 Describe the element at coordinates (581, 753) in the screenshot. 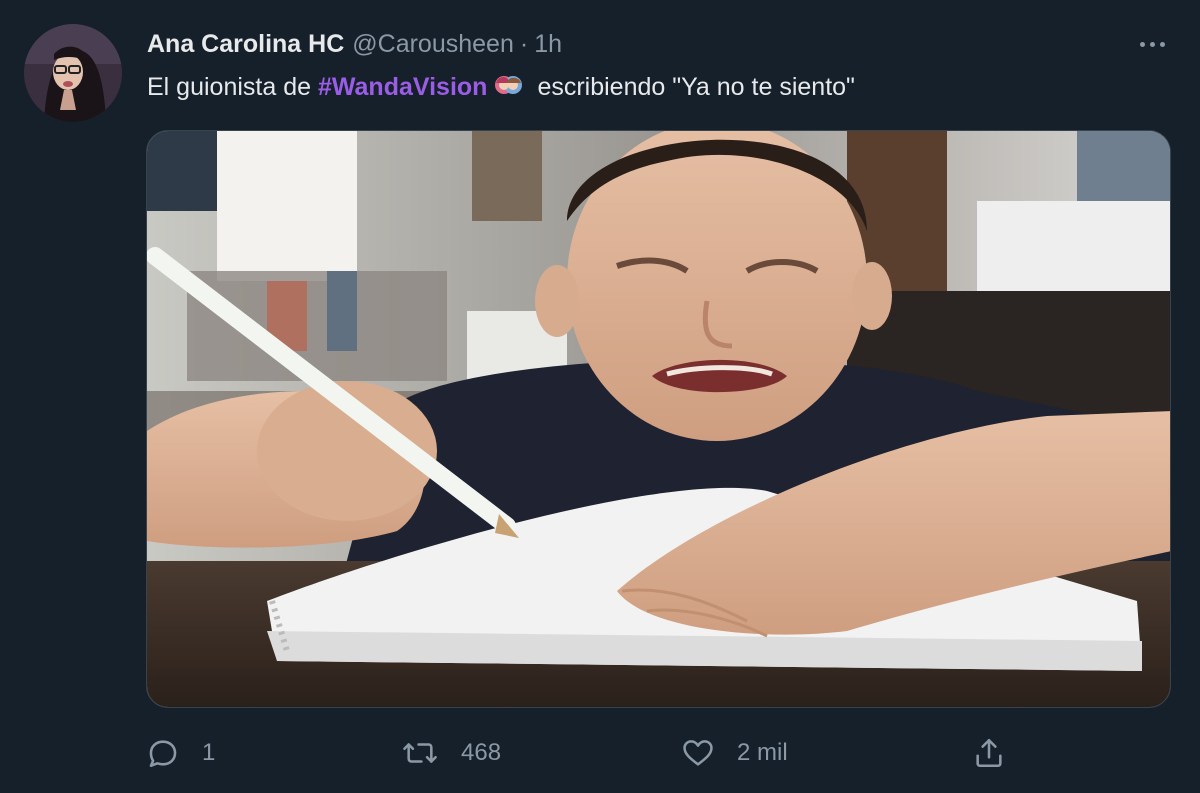

I see `tweet-actions: 1 468 2 mil` at that location.